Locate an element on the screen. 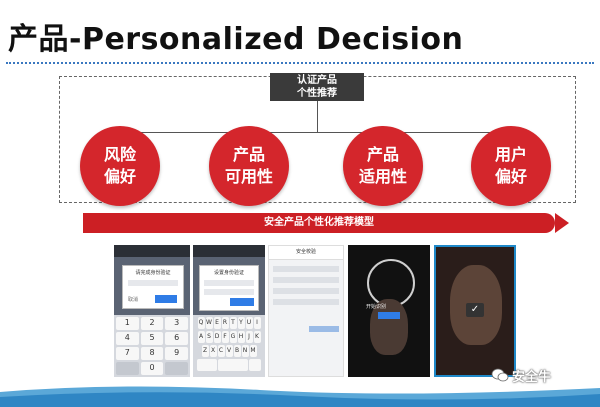 The image size is (600, 407). key: 5 is located at coordinates (152, 338).